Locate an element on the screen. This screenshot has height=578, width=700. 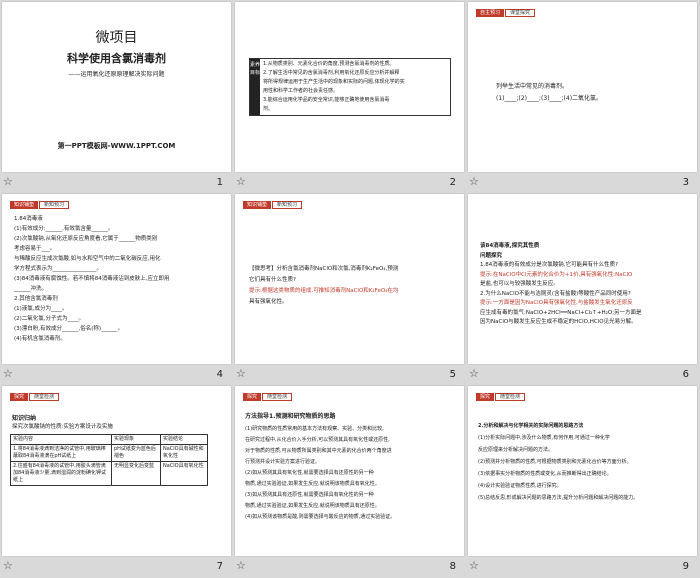
slide-line: (4)有机含氯消毒剂。 is located at coordinates (40, 339).